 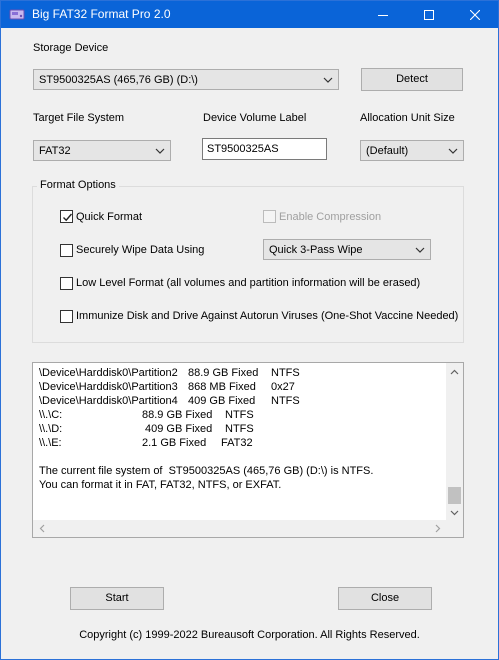 I want to click on secure-wipe-label: Securely Wipe Data Using, so click(x=140, y=250).